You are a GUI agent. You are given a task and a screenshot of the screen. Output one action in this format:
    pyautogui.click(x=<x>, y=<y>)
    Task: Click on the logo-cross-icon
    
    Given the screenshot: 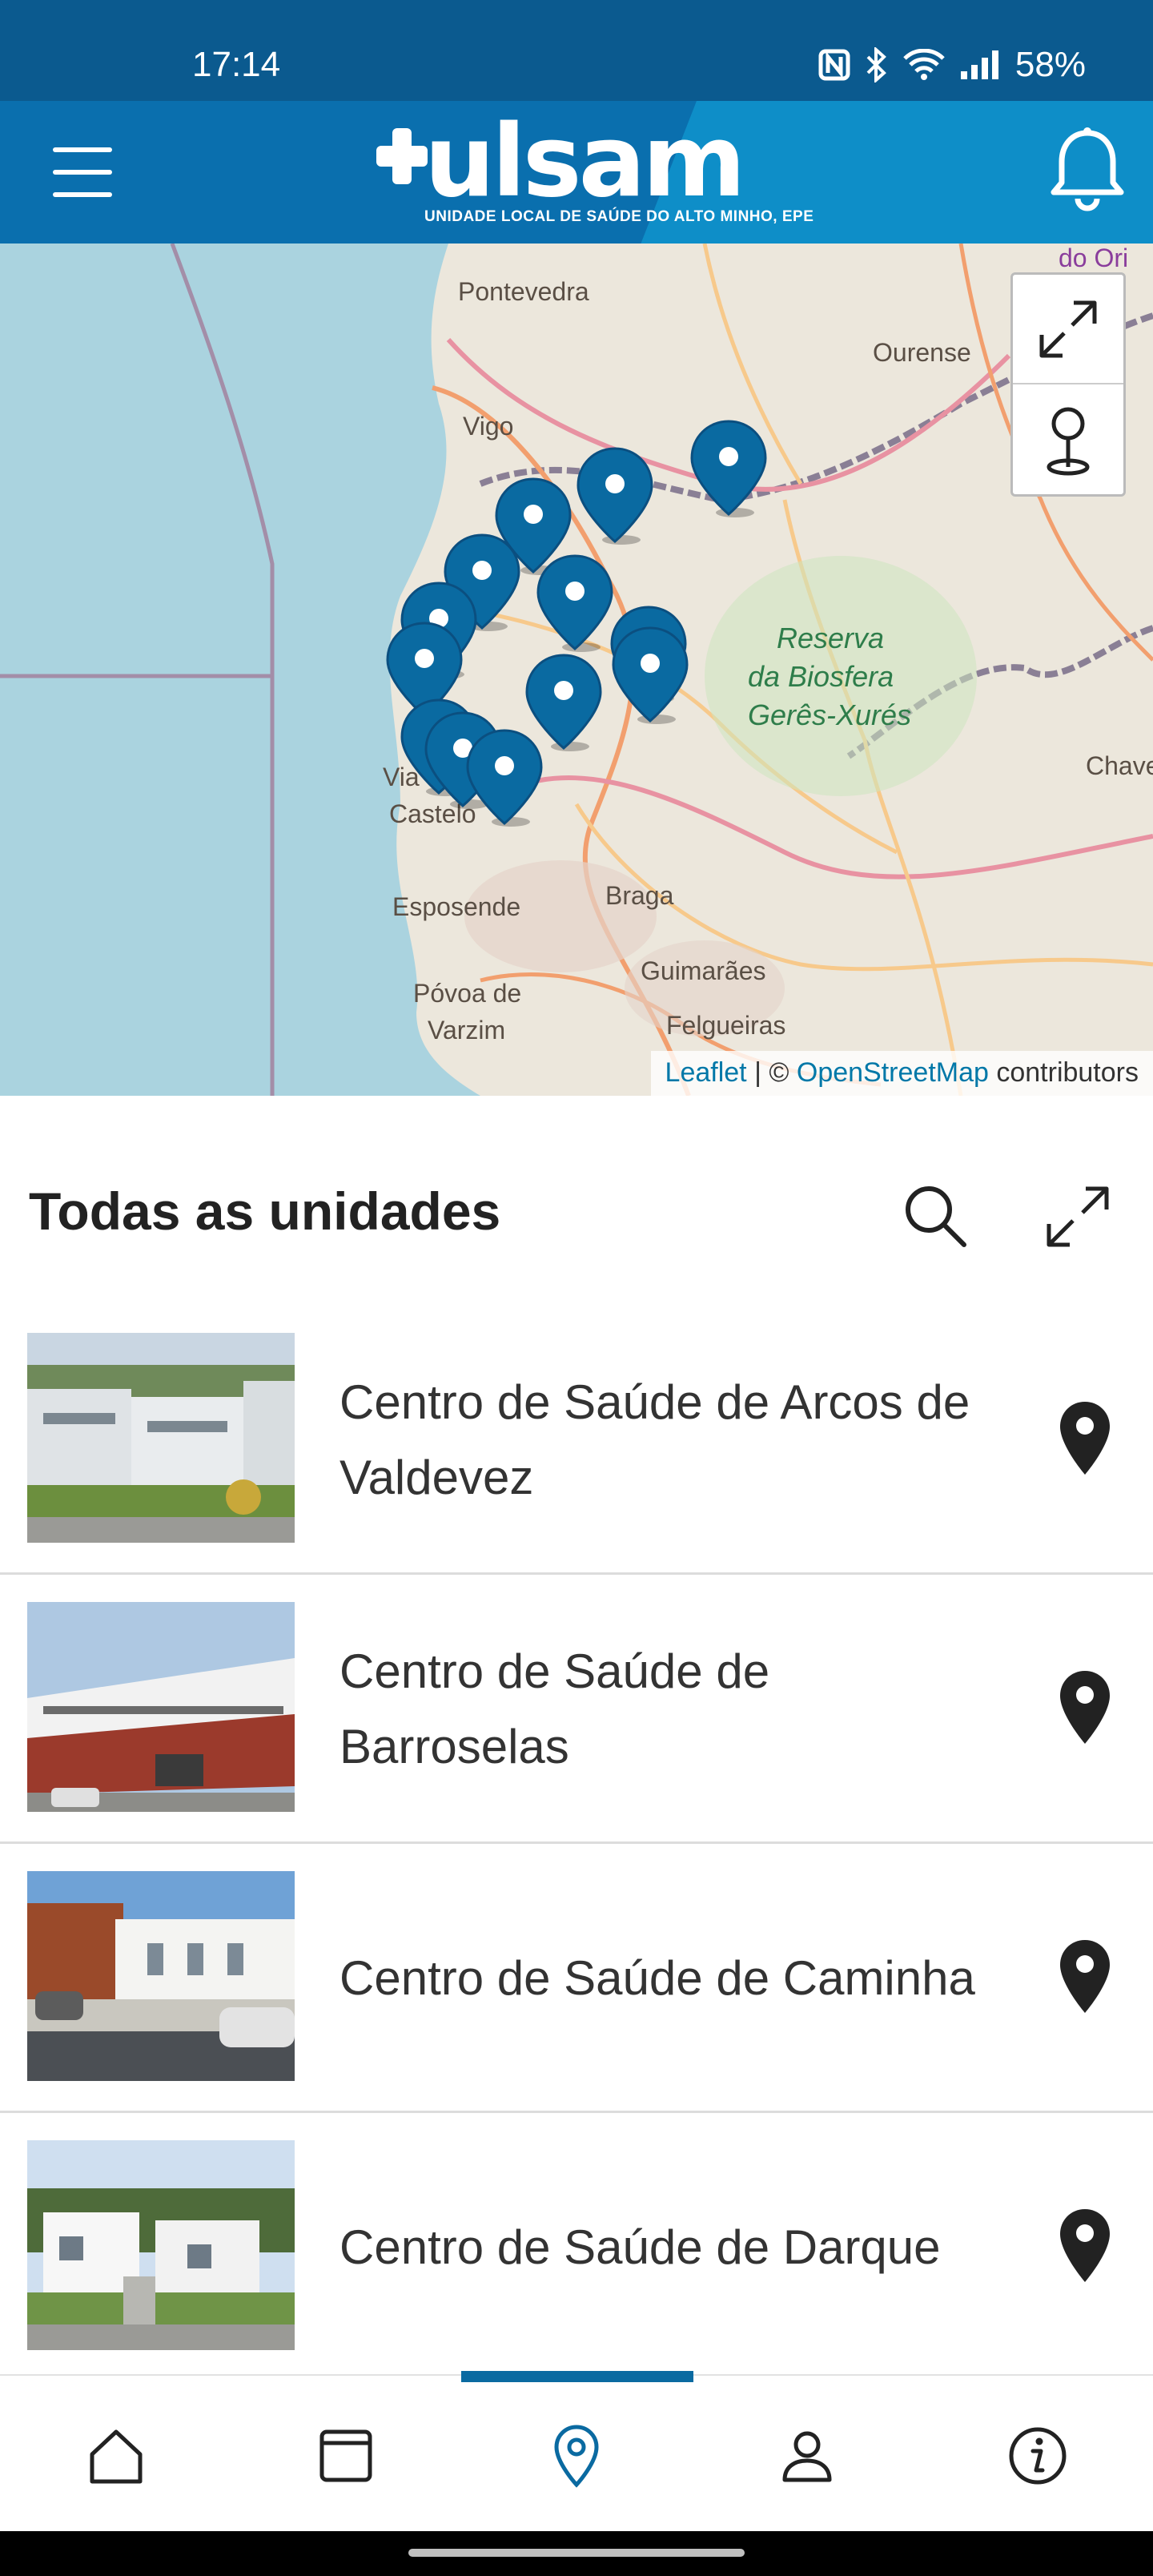 What is the action you would take?
    pyautogui.click(x=402, y=156)
    